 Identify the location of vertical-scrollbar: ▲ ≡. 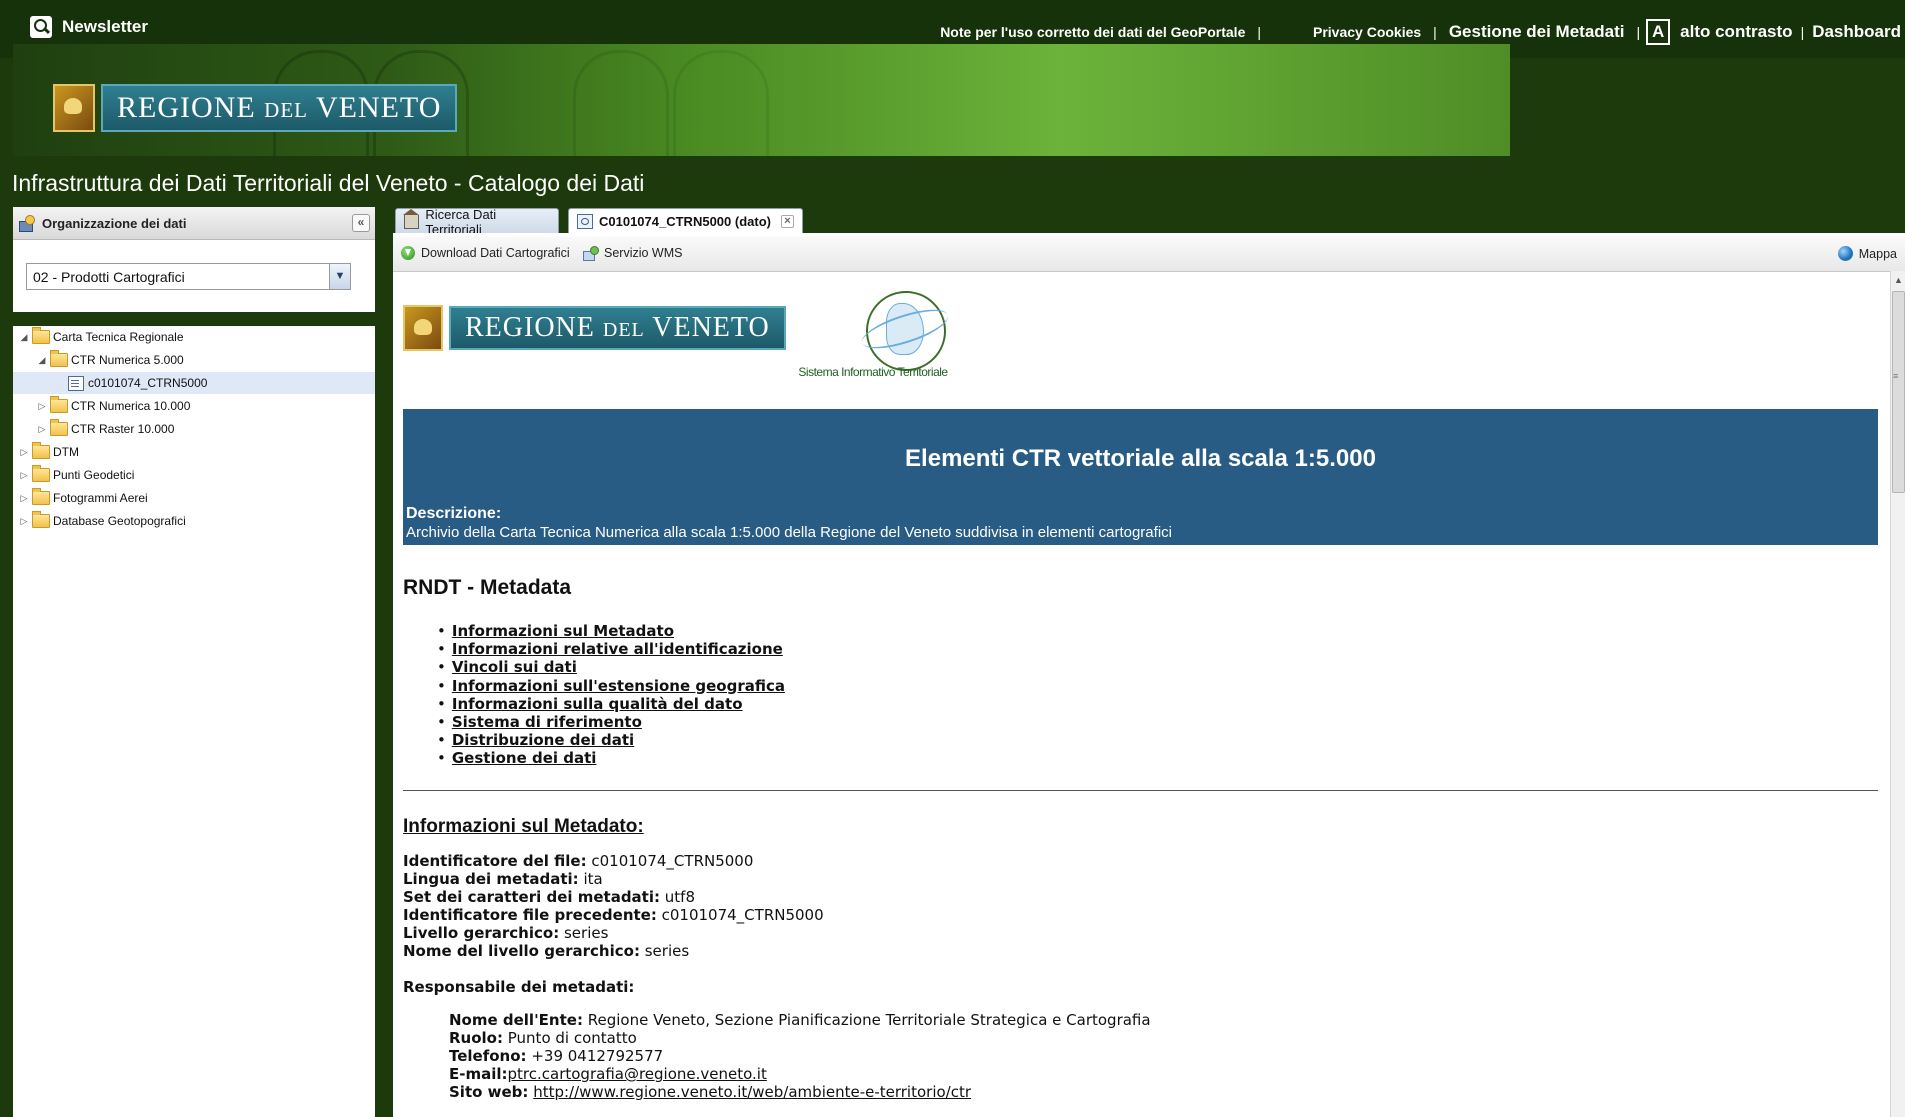
(1897, 694).